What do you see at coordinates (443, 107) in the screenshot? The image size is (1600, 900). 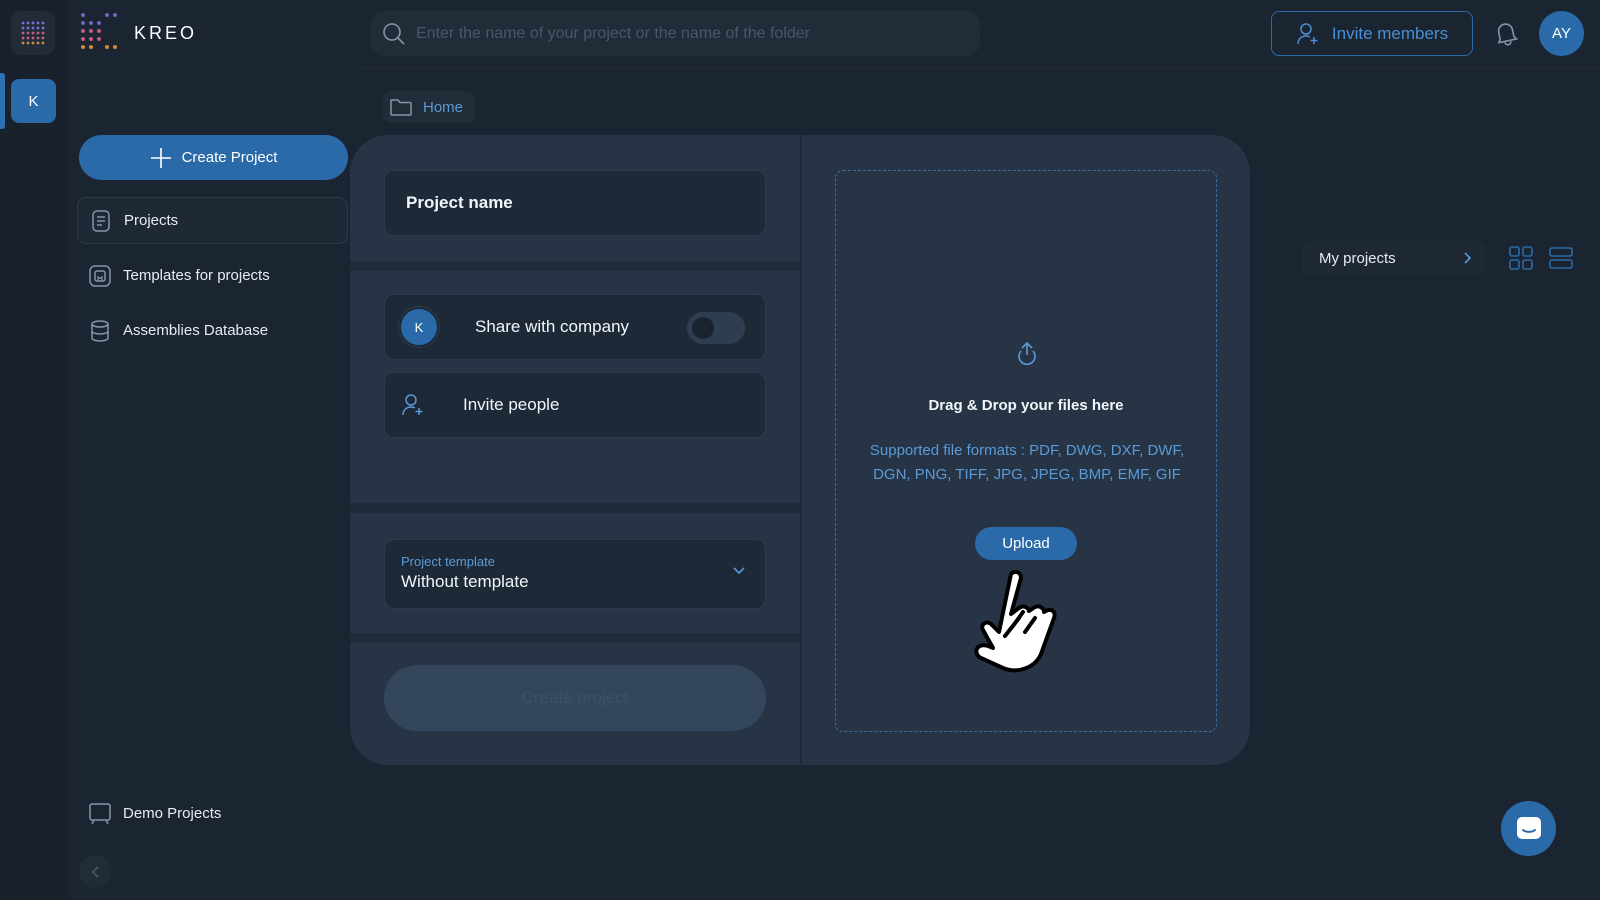 I see `breadcrumb-label: Home` at bounding box center [443, 107].